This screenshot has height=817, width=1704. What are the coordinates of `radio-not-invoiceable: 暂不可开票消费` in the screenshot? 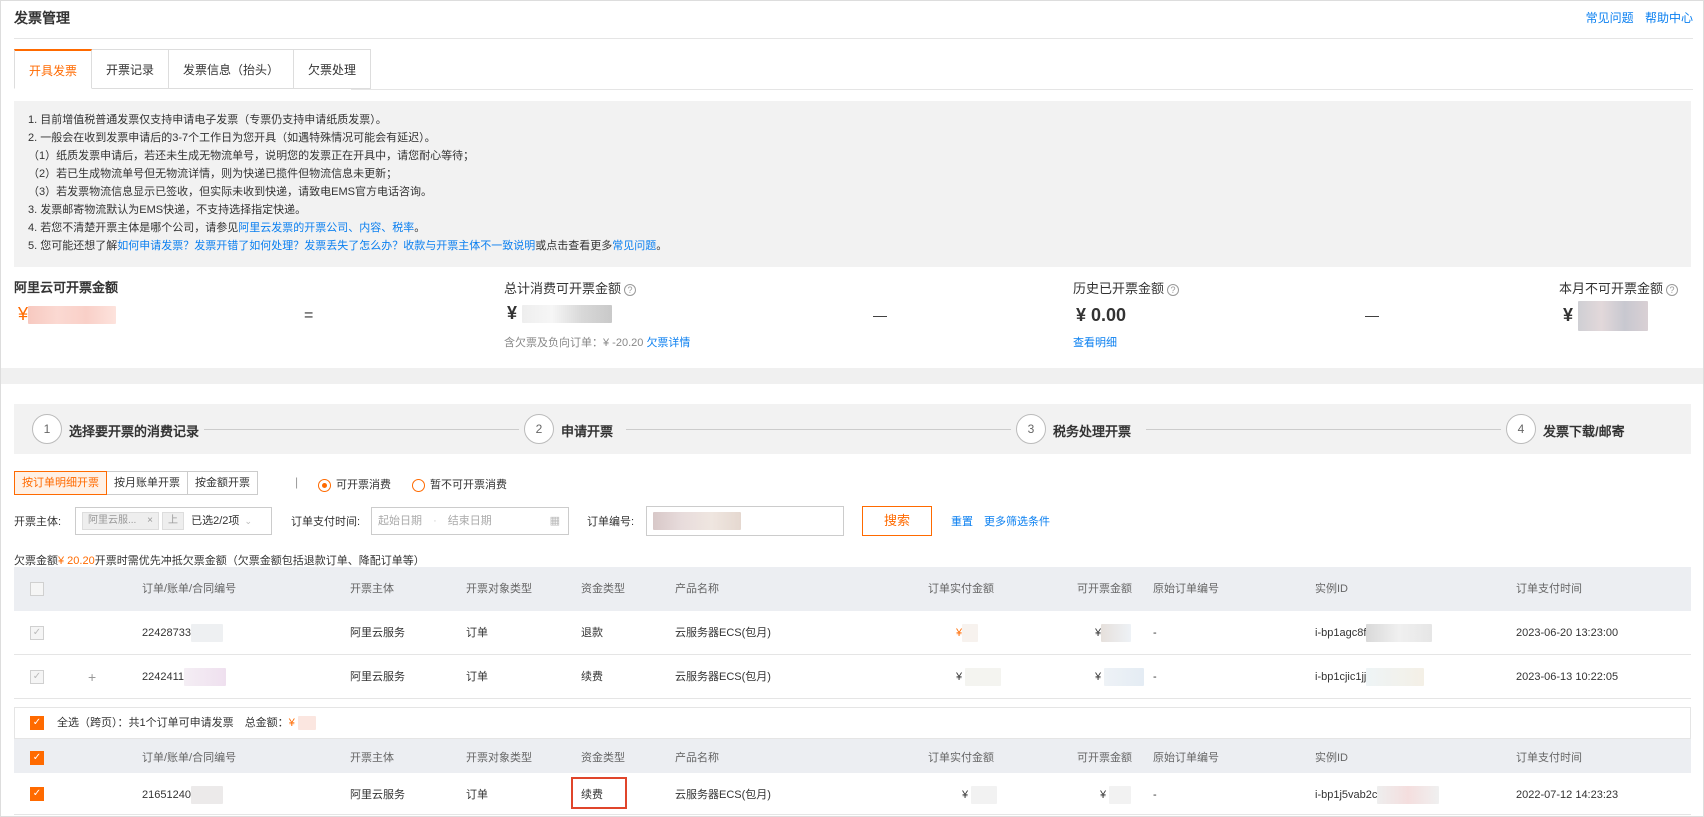 It's located at (459, 484).